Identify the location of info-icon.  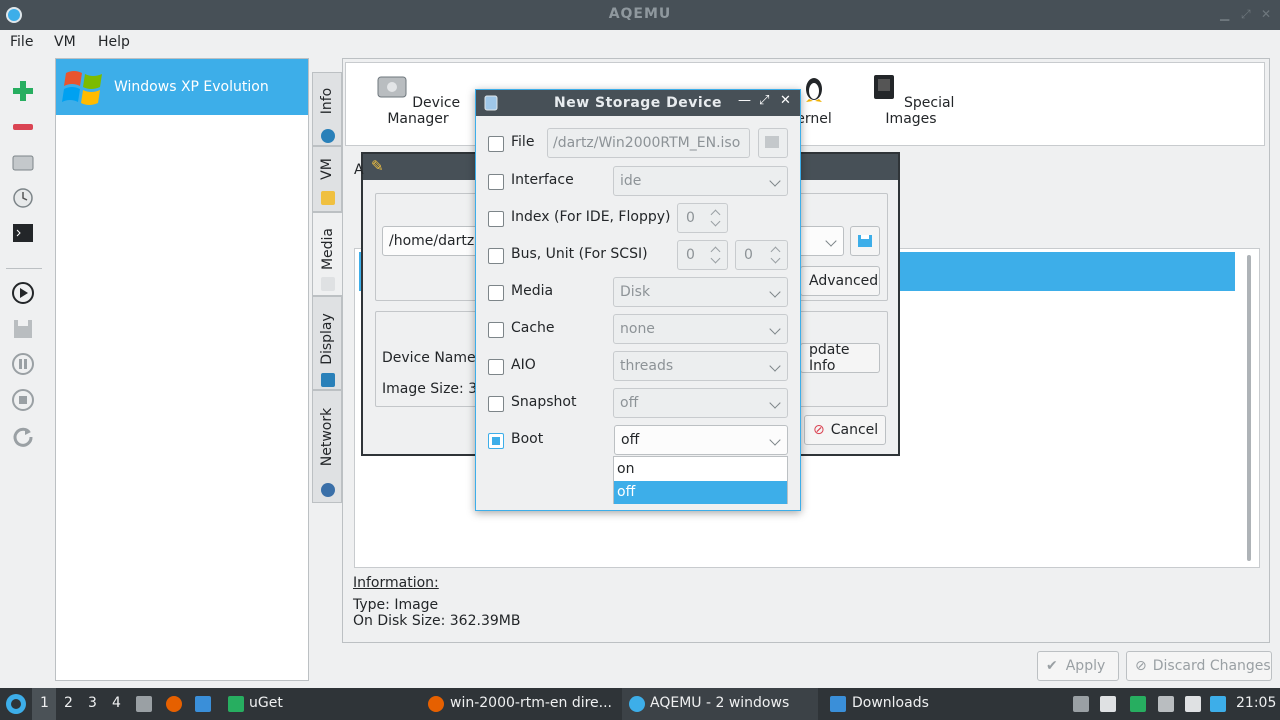
(328, 136).